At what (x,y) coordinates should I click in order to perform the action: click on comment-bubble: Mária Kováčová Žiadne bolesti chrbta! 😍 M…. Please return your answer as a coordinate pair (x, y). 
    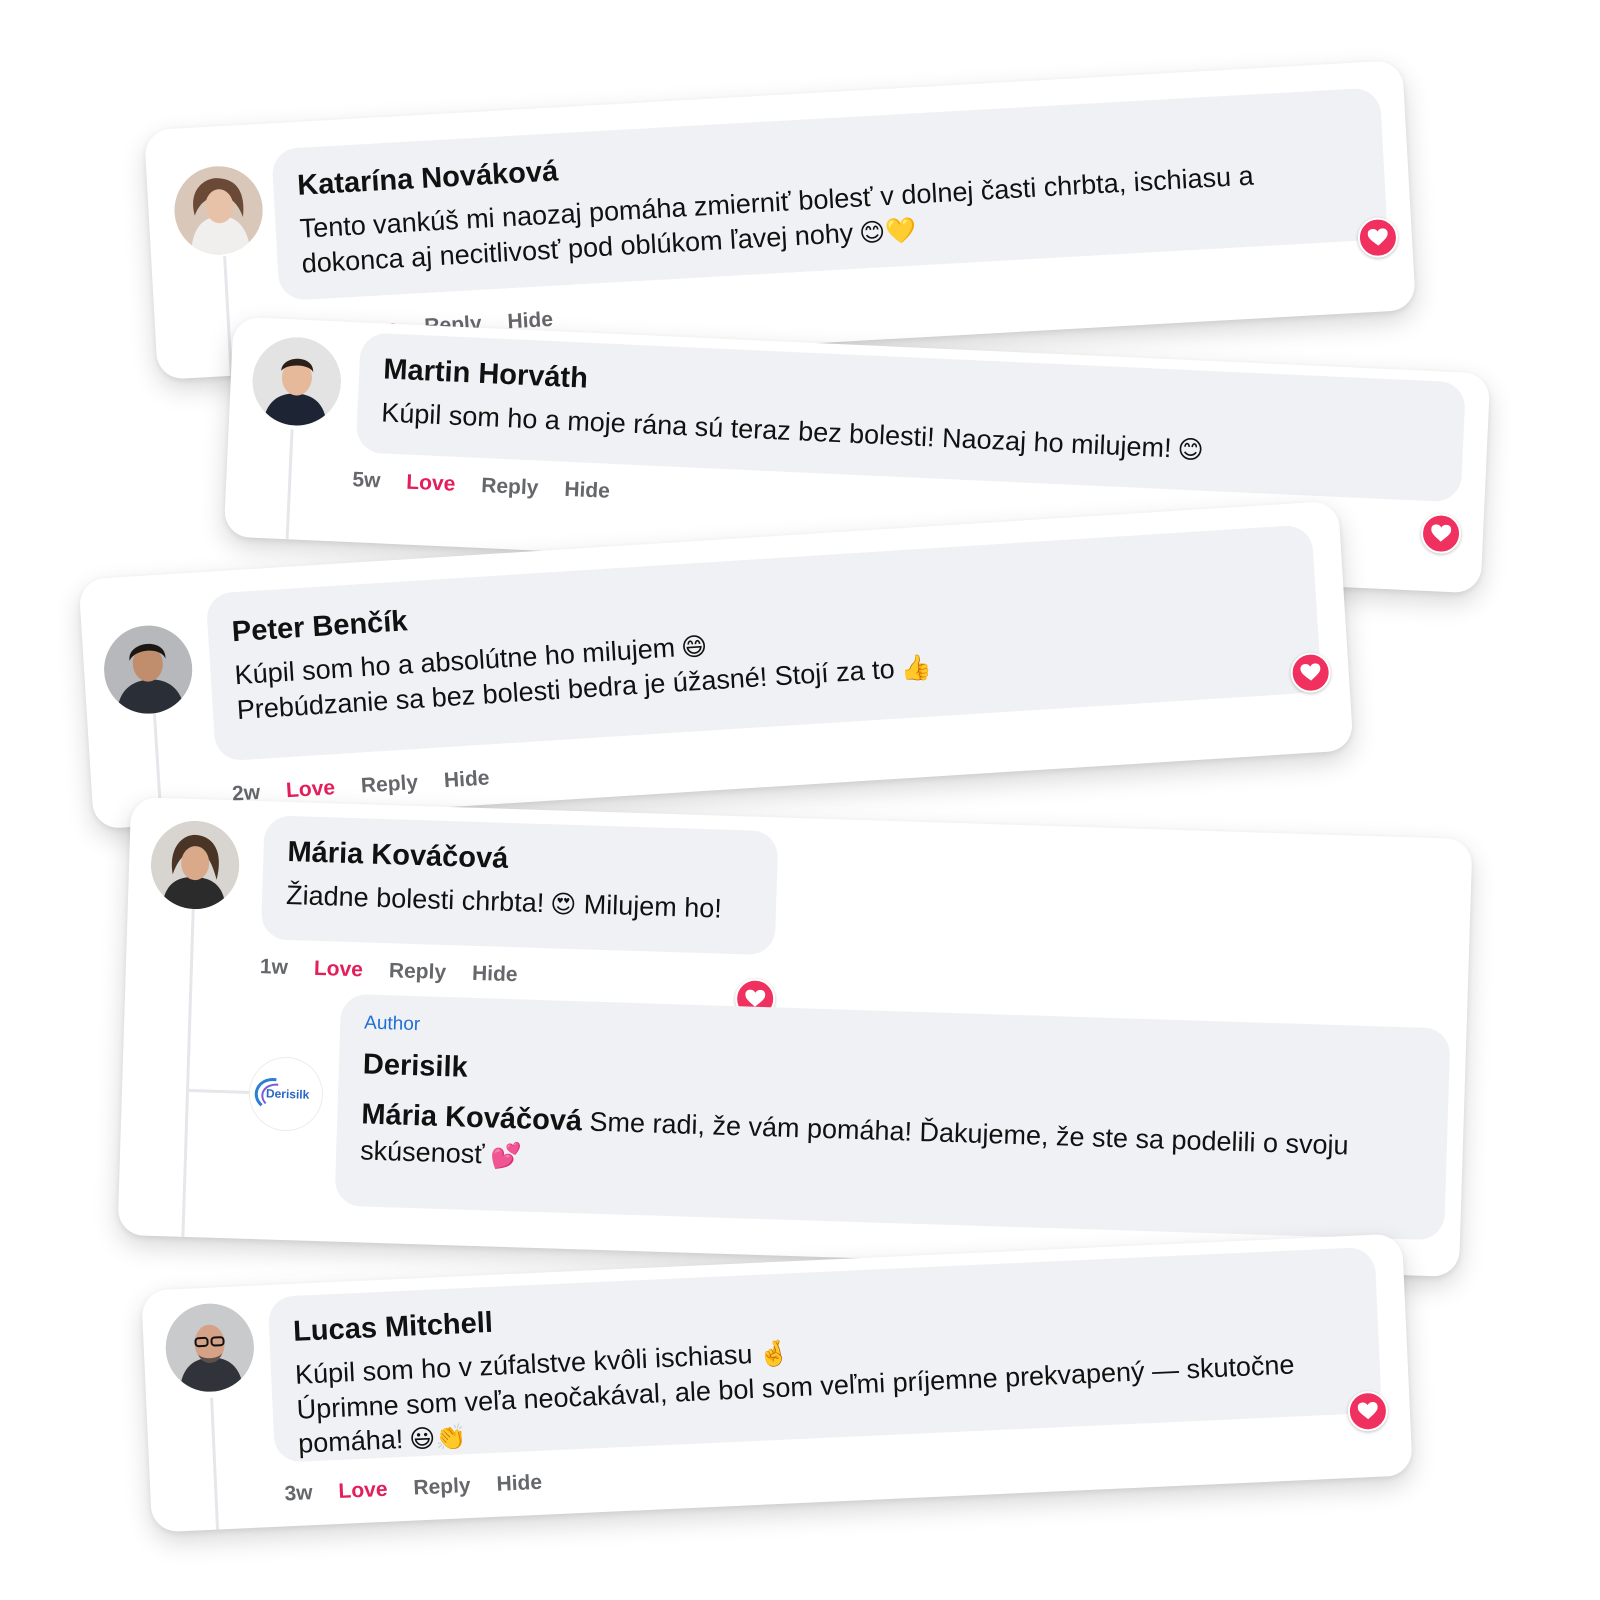
    Looking at the image, I should click on (519, 885).